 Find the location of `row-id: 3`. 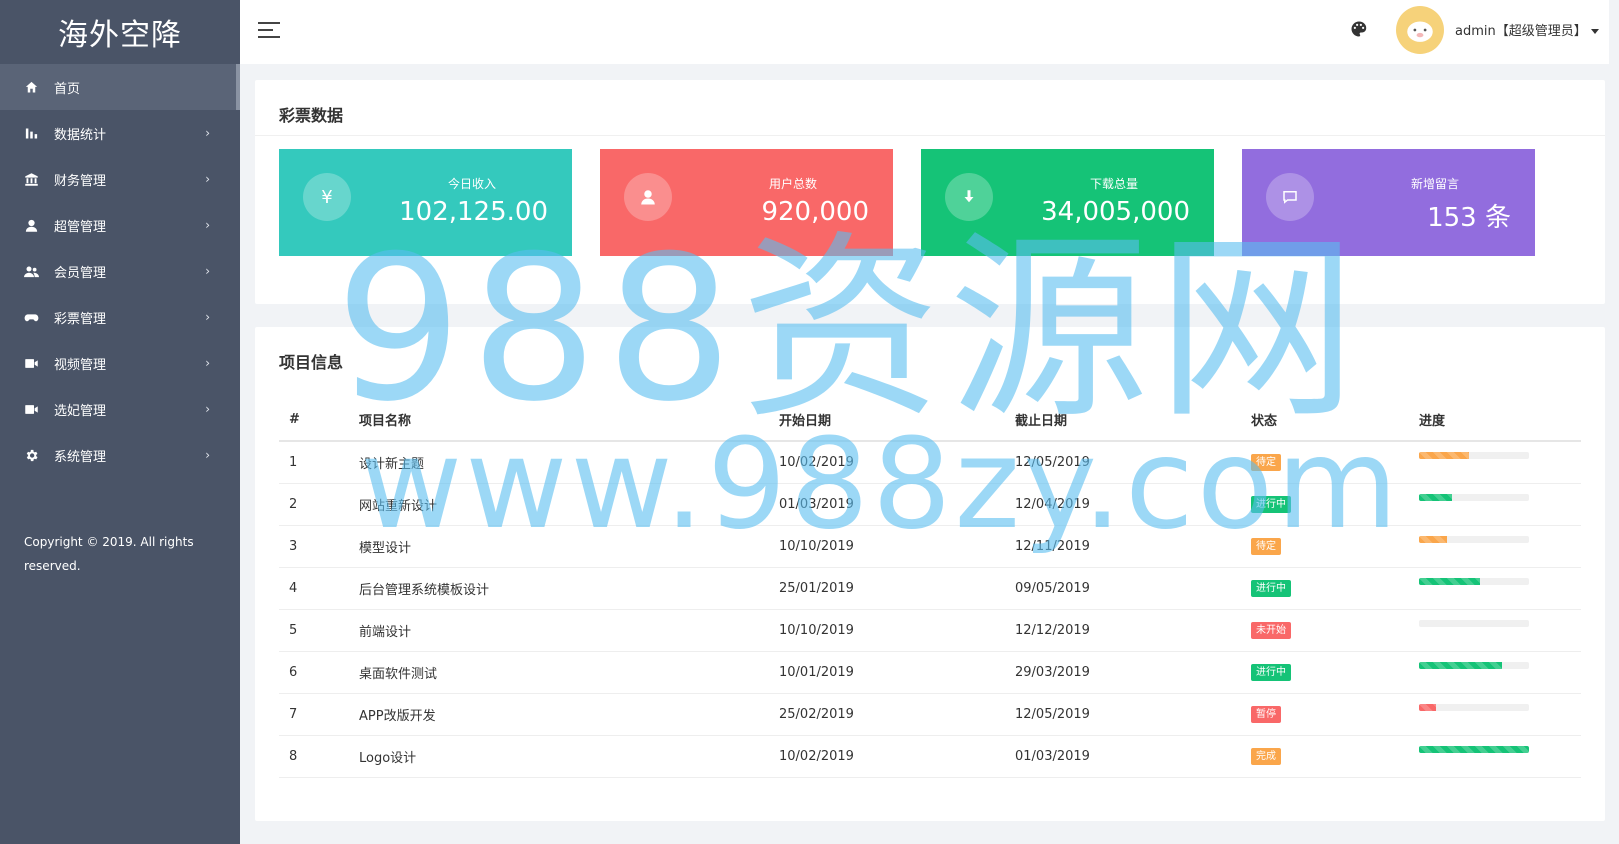

row-id: 3 is located at coordinates (314, 546).